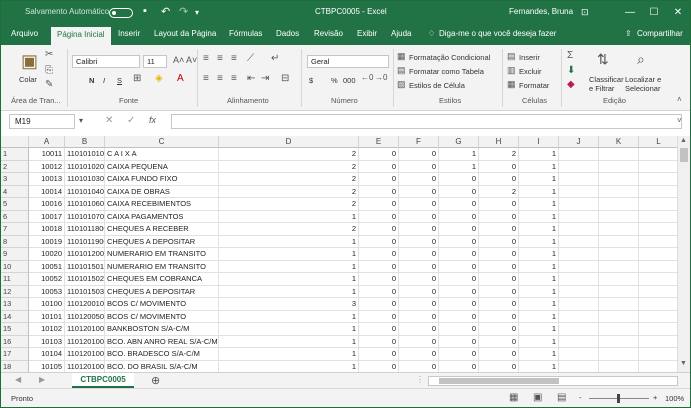  I want to click on cell: CHEQUES EM COBRANCA, so click(162, 279).